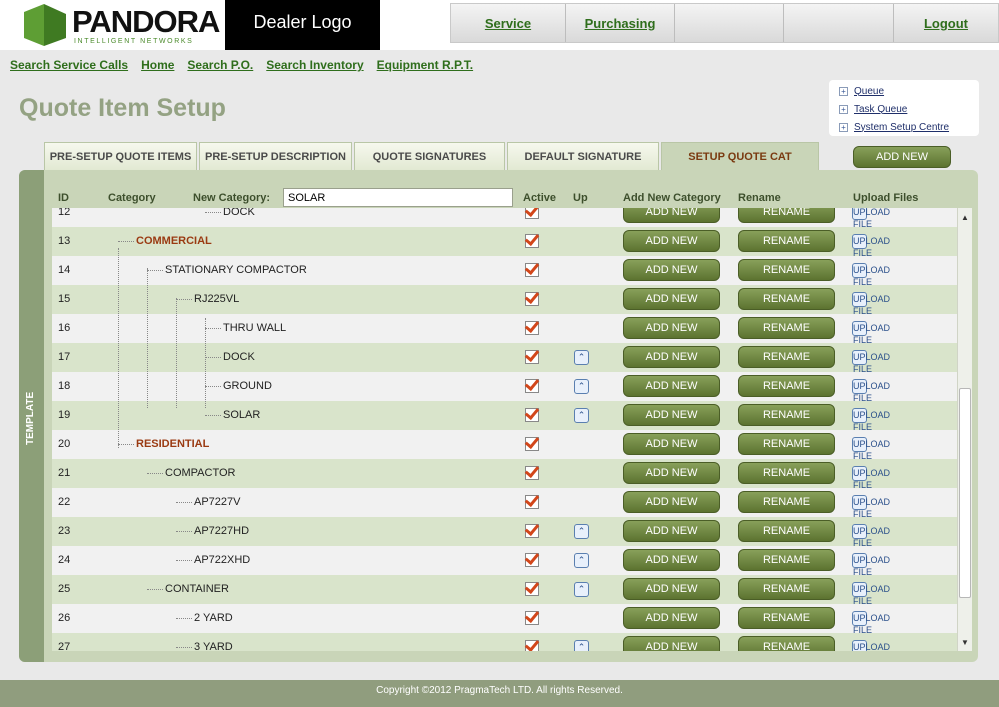 This screenshot has width=999, height=707. What do you see at coordinates (314, 65) in the screenshot?
I see `link-search-inventory: Search Inventory` at bounding box center [314, 65].